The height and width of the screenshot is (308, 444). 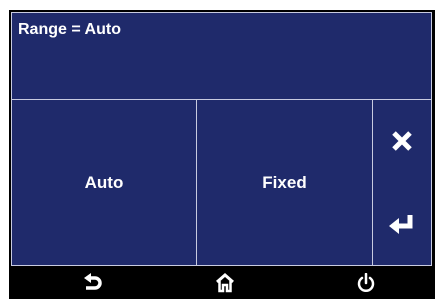 I want to click on back-button, so click(x=93, y=282).